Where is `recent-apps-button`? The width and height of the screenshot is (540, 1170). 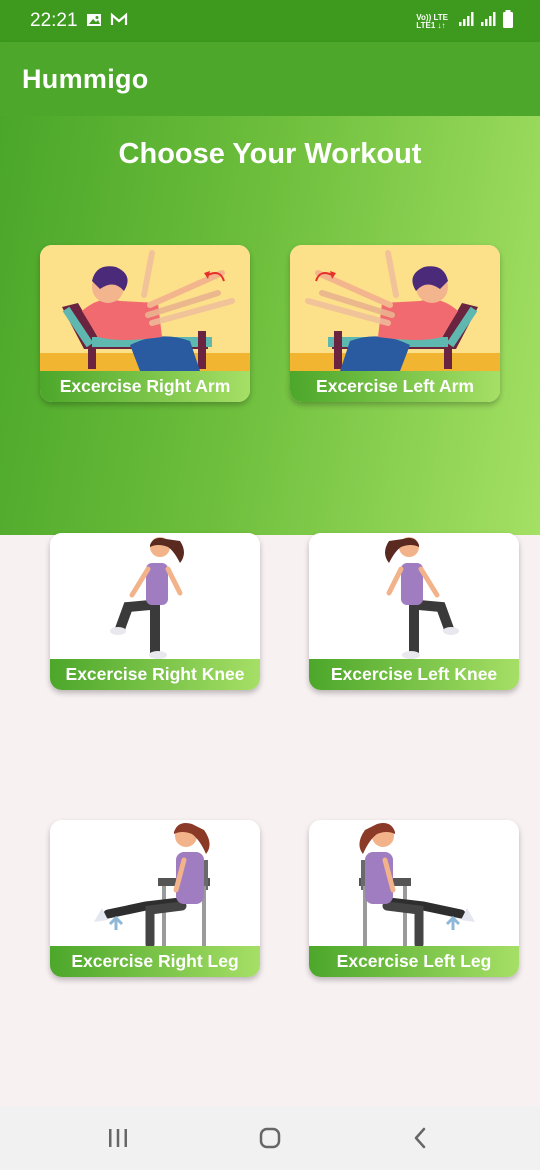
recent-apps-button is located at coordinates (118, 1138).